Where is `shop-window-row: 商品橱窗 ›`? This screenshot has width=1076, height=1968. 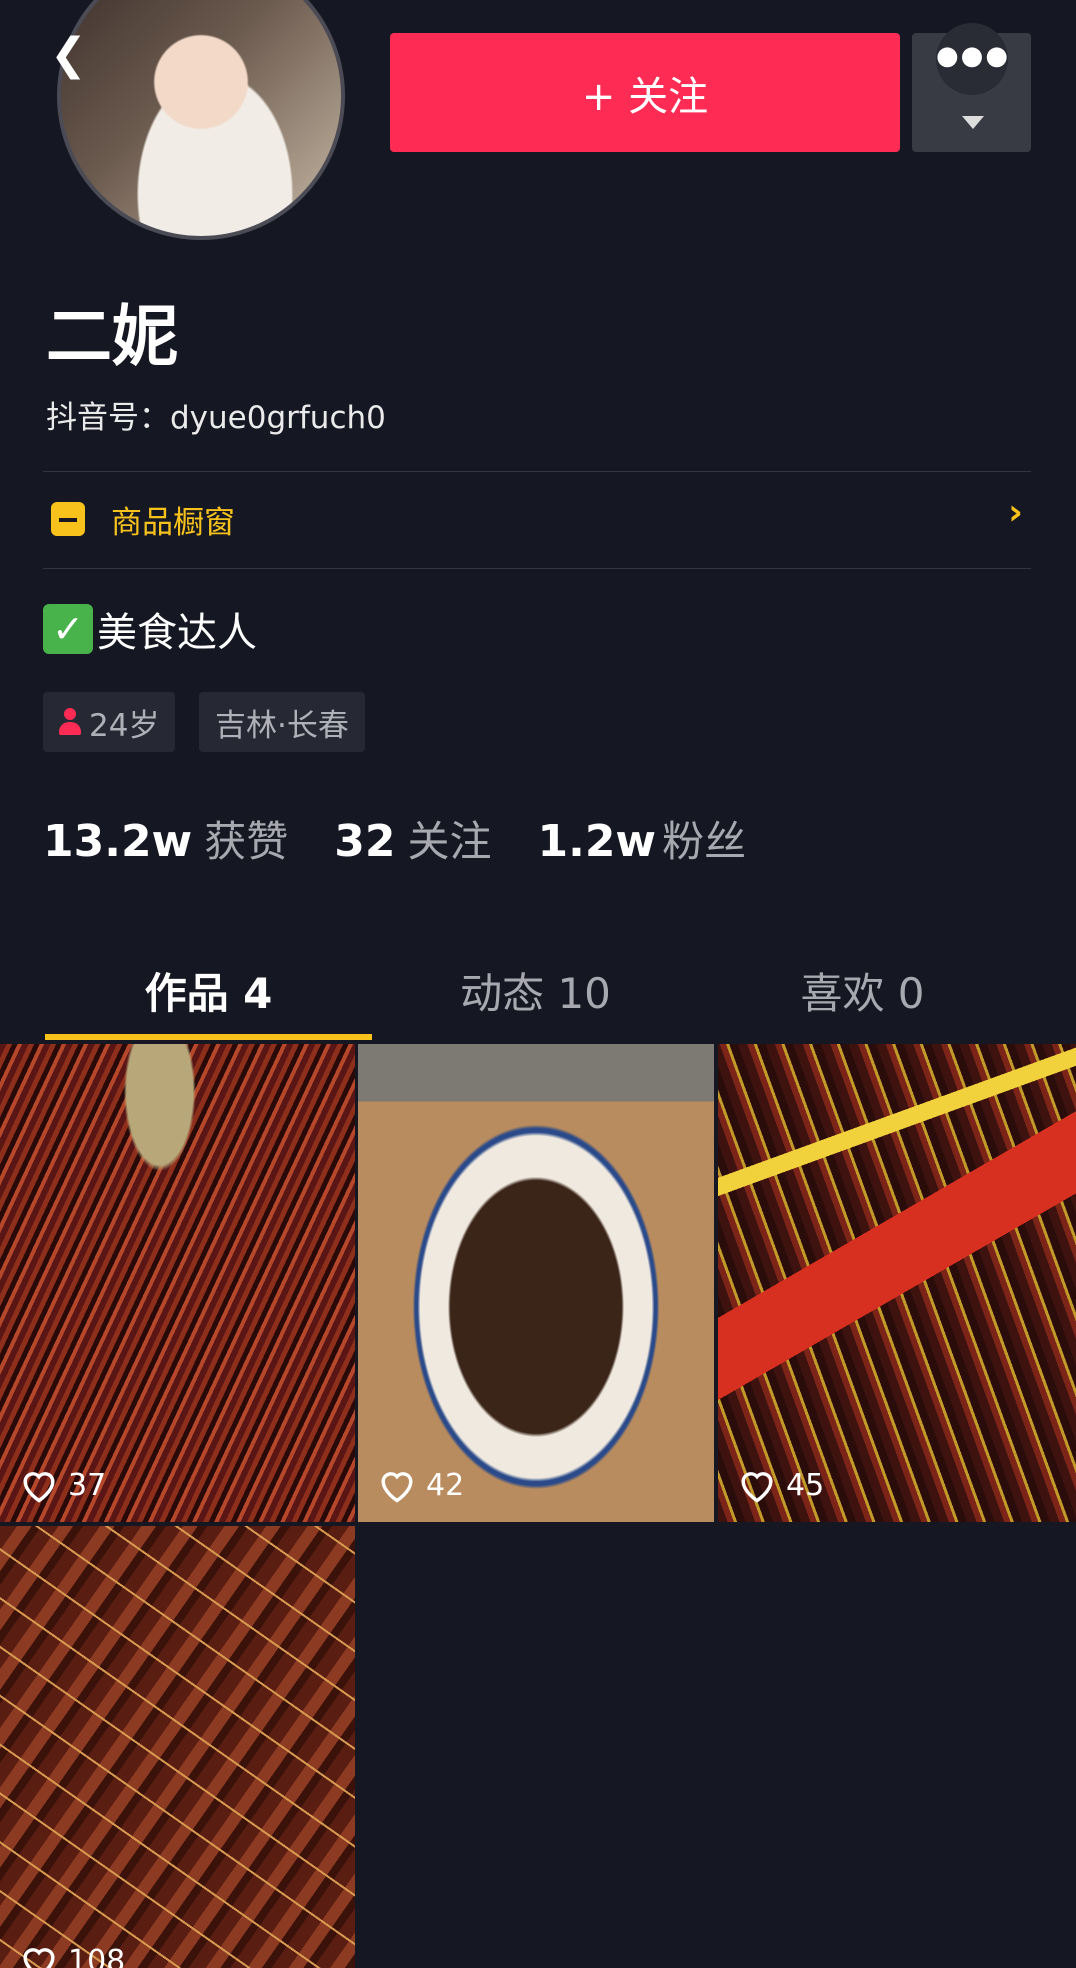
shop-window-row: 商品橱窗 › is located at coordinates (537, 520).